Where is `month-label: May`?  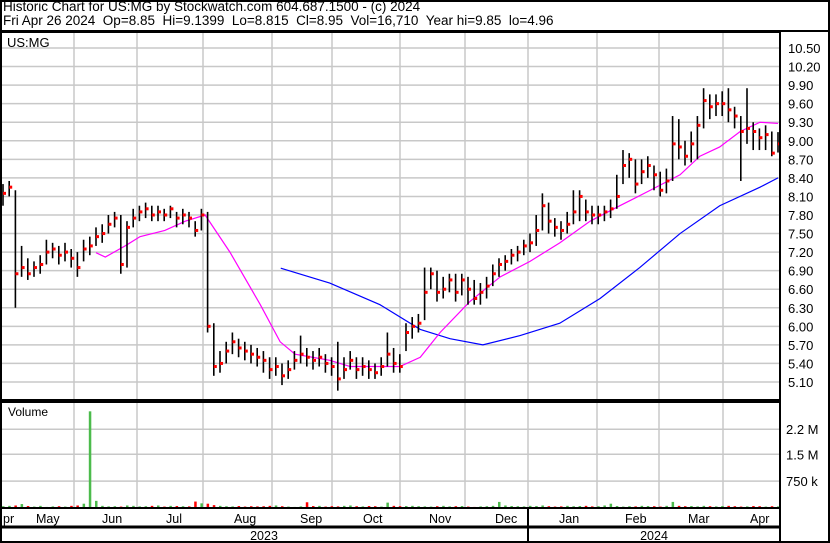 month-label: May is located at coordinates (48, 519).